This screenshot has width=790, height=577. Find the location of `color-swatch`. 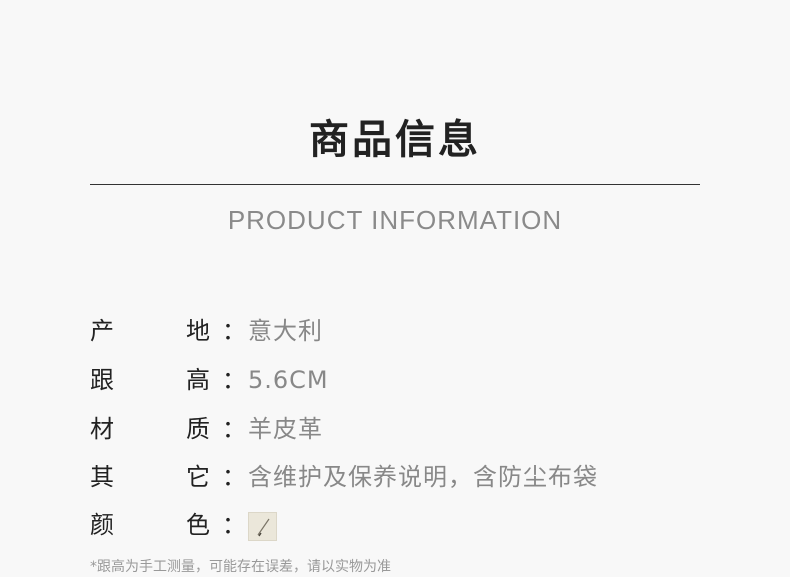

color-swatch is located at coordinates (262, 526).